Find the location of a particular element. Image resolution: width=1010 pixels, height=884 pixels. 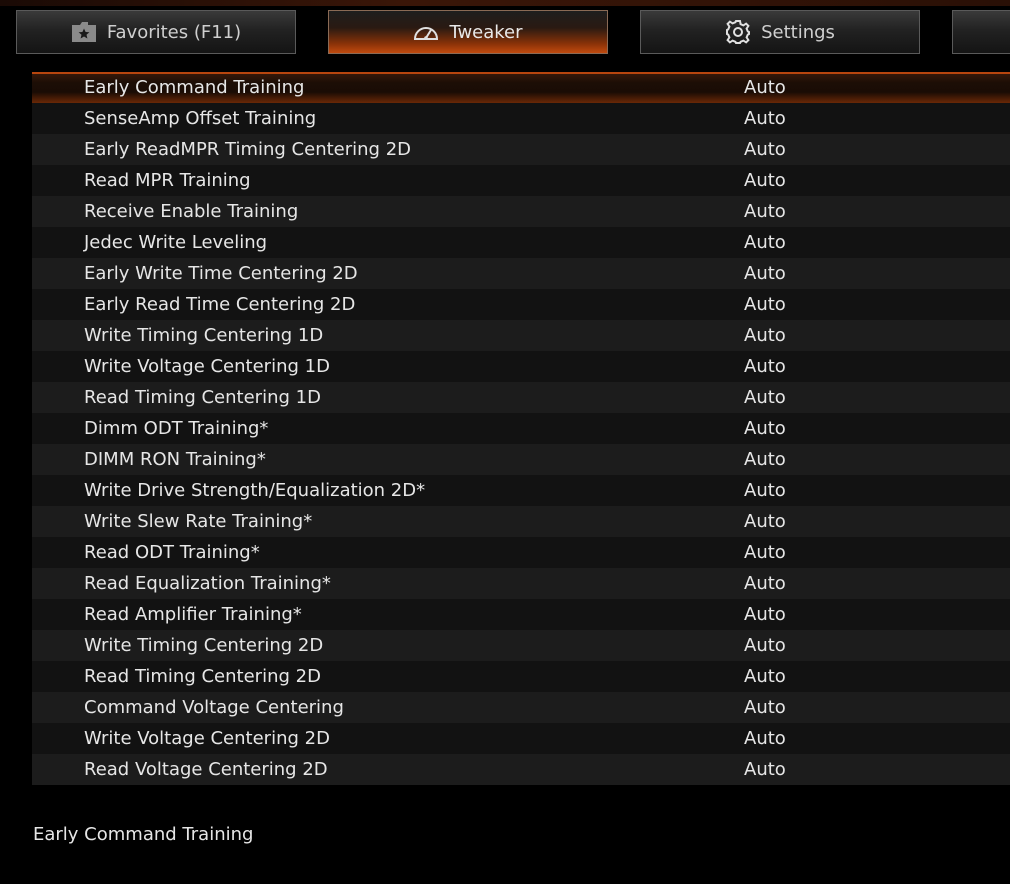

setting-label: Read Voltage Centering 2D is located at coordinates (206, 769).